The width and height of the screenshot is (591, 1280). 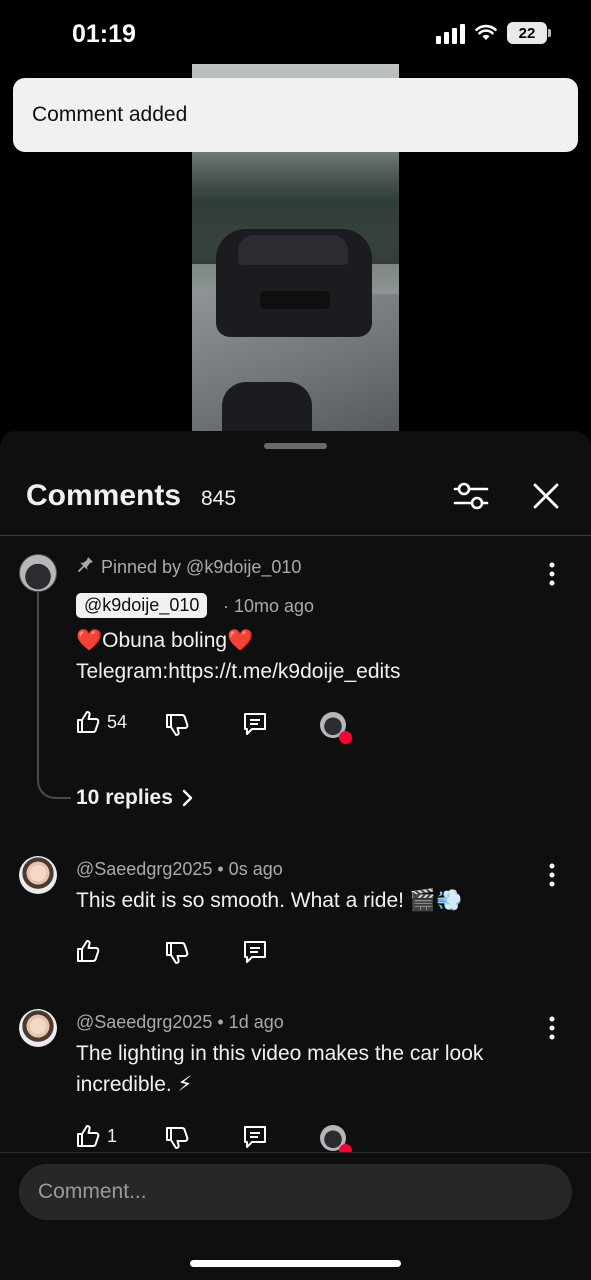 I want to click on comments-title: Comments, so click(x=104, y=495).